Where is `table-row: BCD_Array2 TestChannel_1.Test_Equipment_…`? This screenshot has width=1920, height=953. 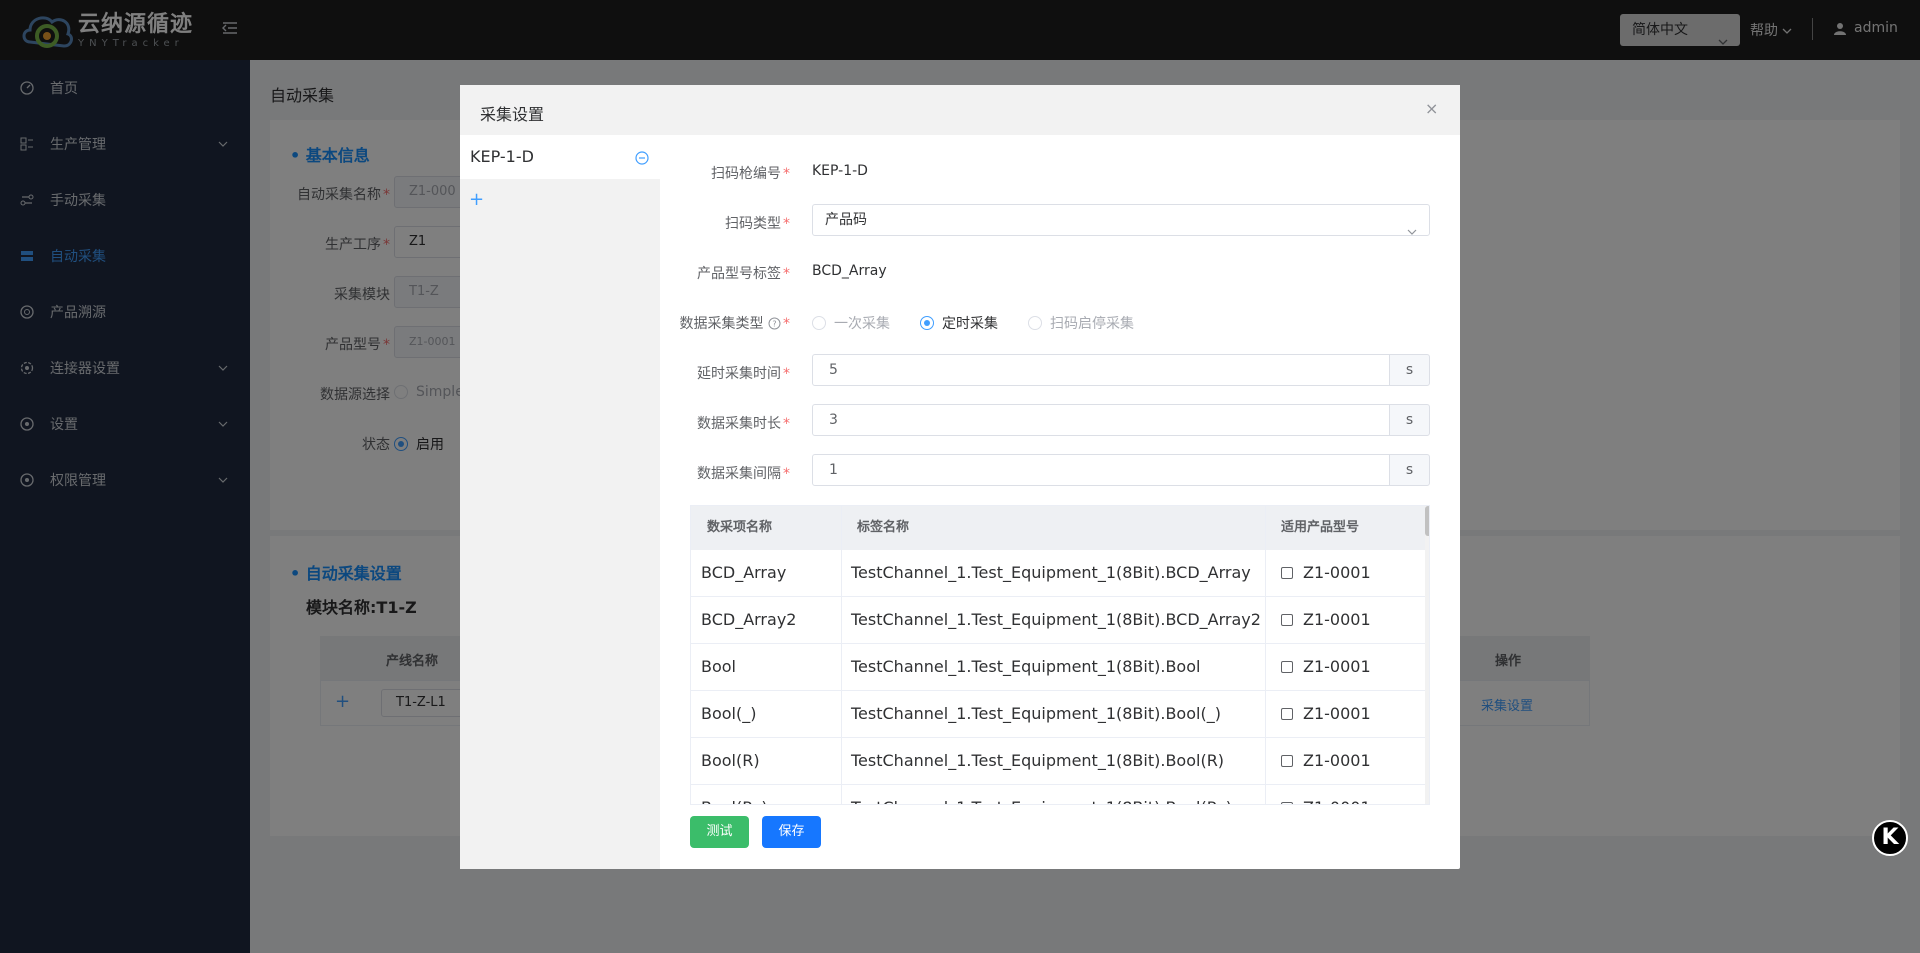 table-row: BCD_Array2 TestChannel_1.Test_Equipment_… is located at coordinates (1058, 620).